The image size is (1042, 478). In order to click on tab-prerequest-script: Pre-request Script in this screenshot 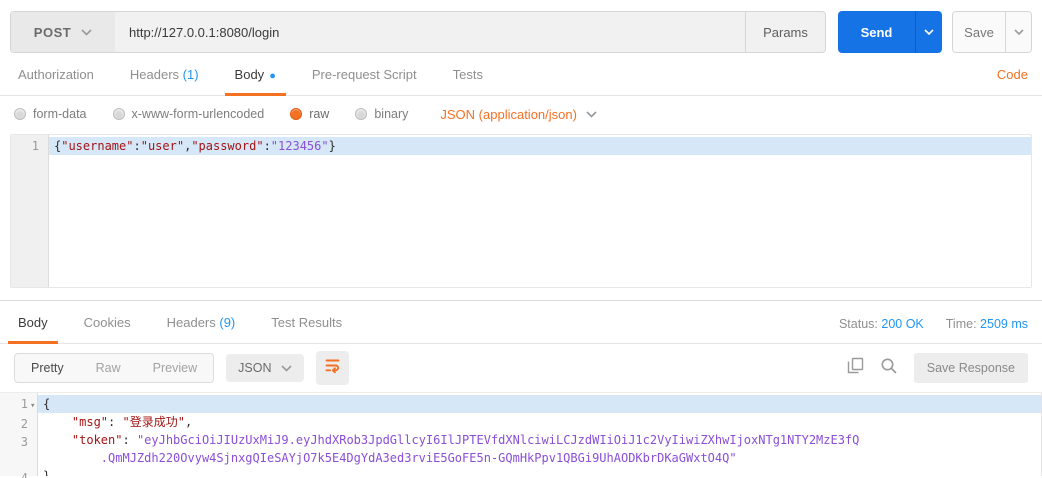, I will do `click(364, 81)`.